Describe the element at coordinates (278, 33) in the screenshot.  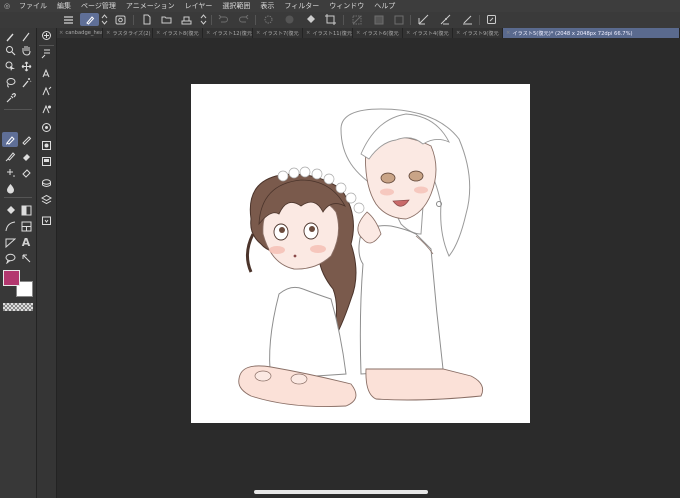
I see `document-tab: × イラスト7(復元` at that location.